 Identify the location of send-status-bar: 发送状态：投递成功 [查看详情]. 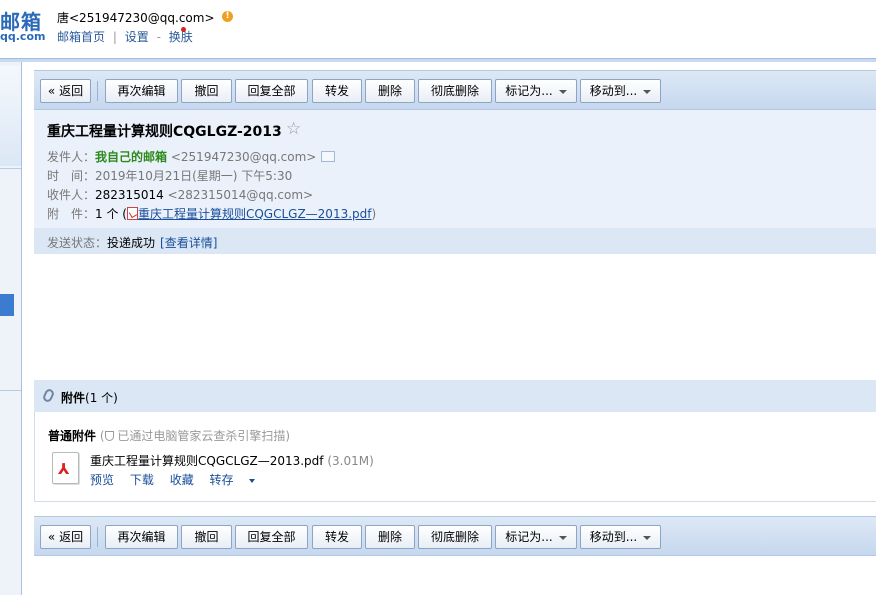
(455, 241).